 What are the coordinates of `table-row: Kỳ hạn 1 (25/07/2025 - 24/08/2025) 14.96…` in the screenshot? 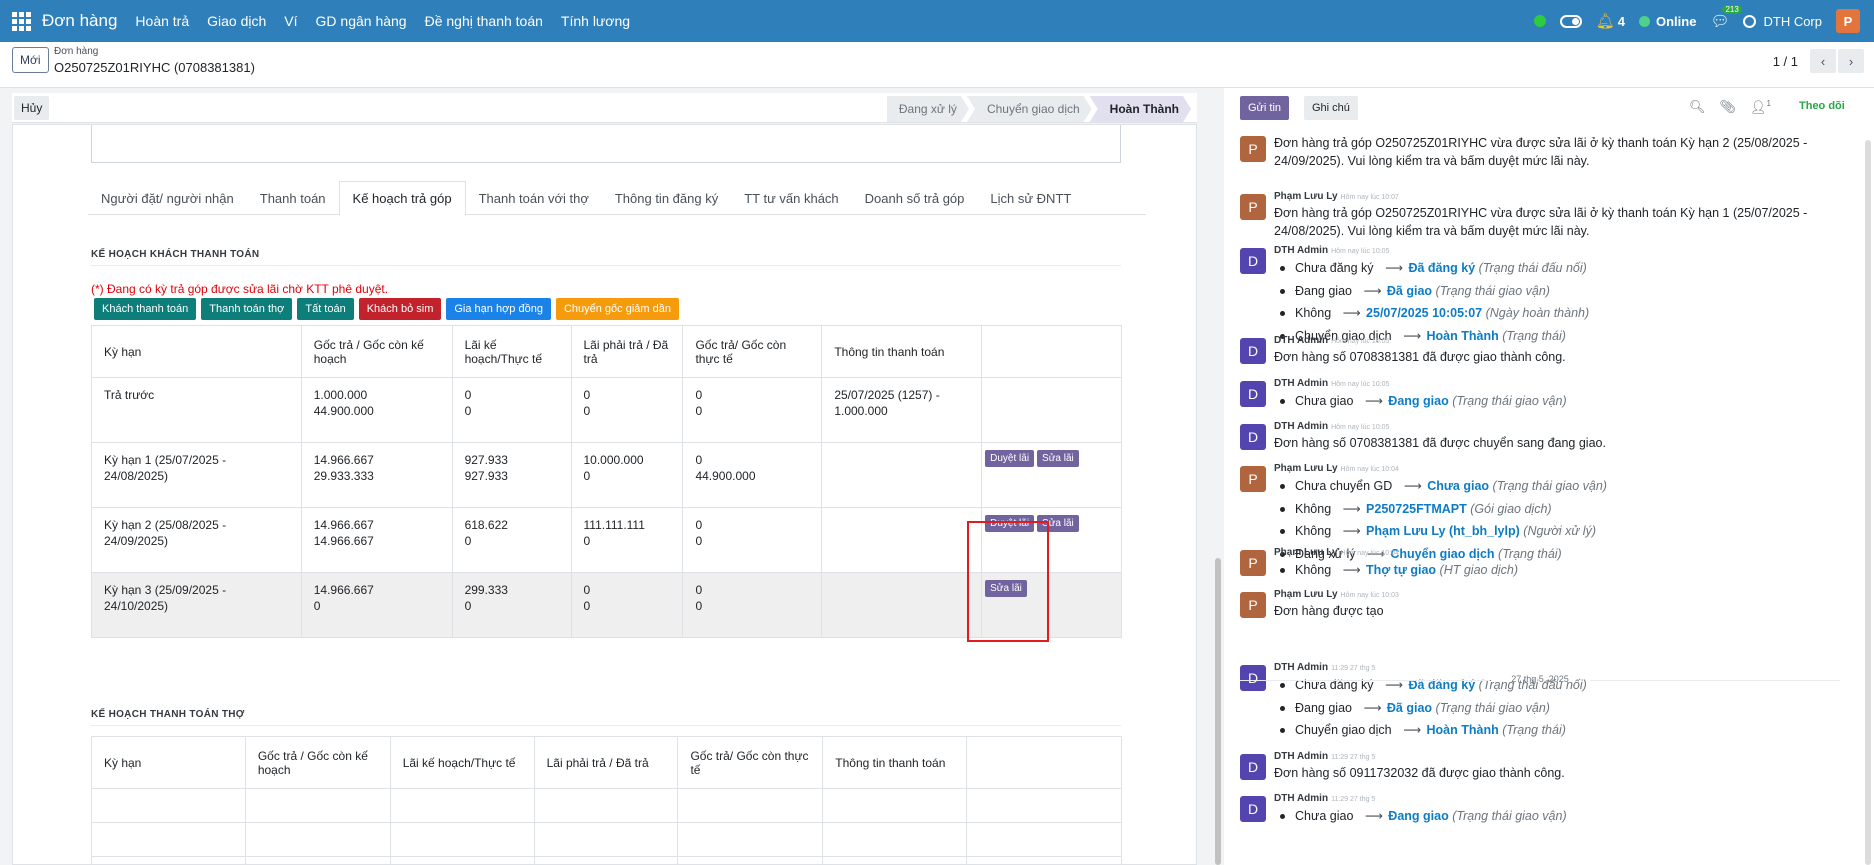 It's located at (606, 475).